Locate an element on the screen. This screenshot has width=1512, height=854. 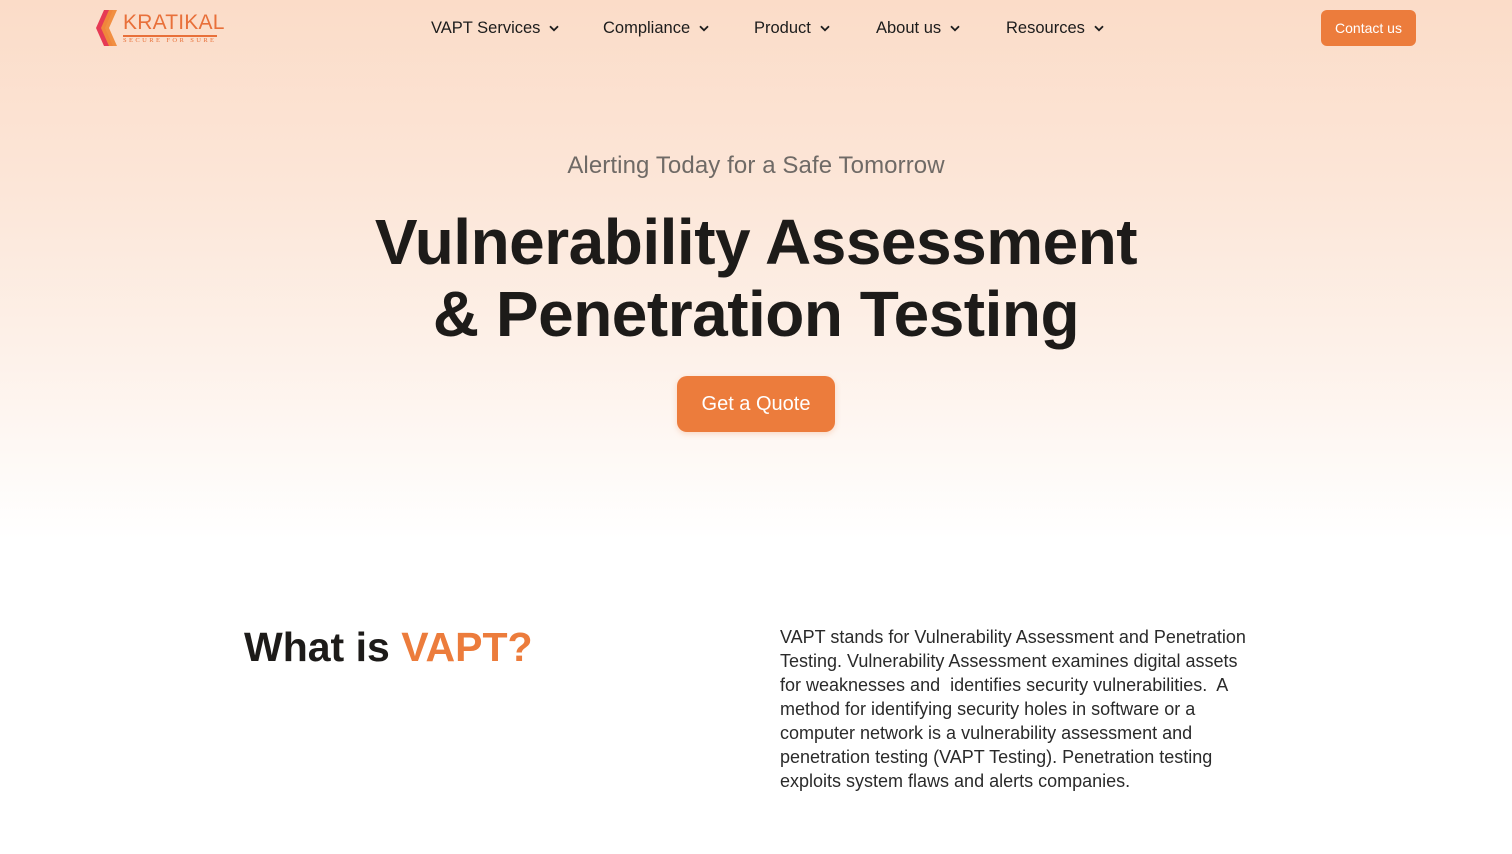
hero-title-line-2: & Penetration Testing is located at coordinates (756, 314).